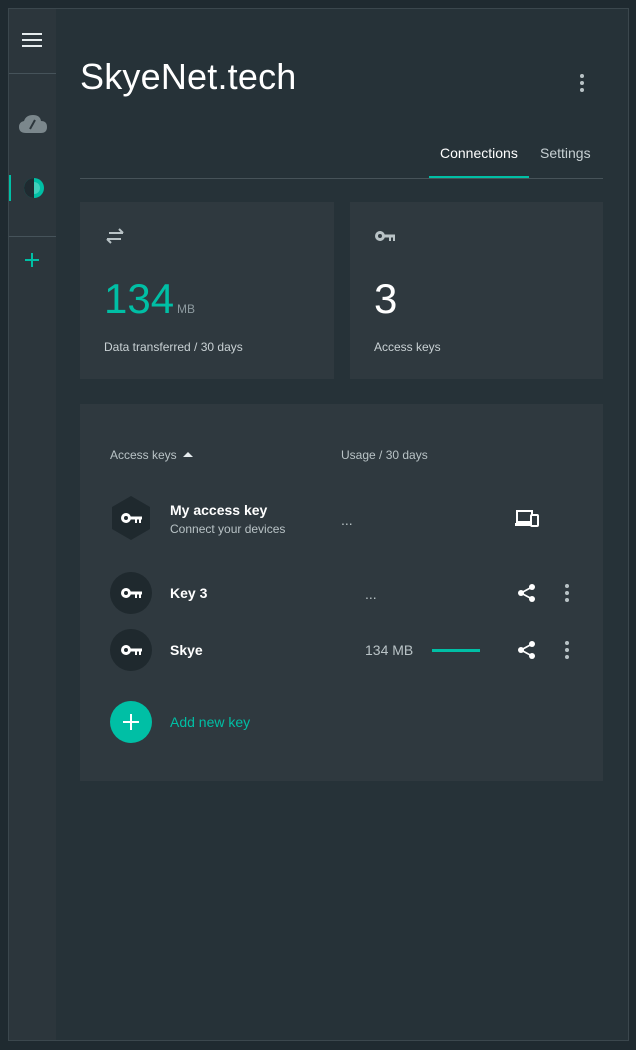 Image resolution: width=636 pixels, height=1050 pixels. Describe the element at coordinates (476, 290) in the screenshot. I see `access-keys-card: 3 Access keys` at that location.